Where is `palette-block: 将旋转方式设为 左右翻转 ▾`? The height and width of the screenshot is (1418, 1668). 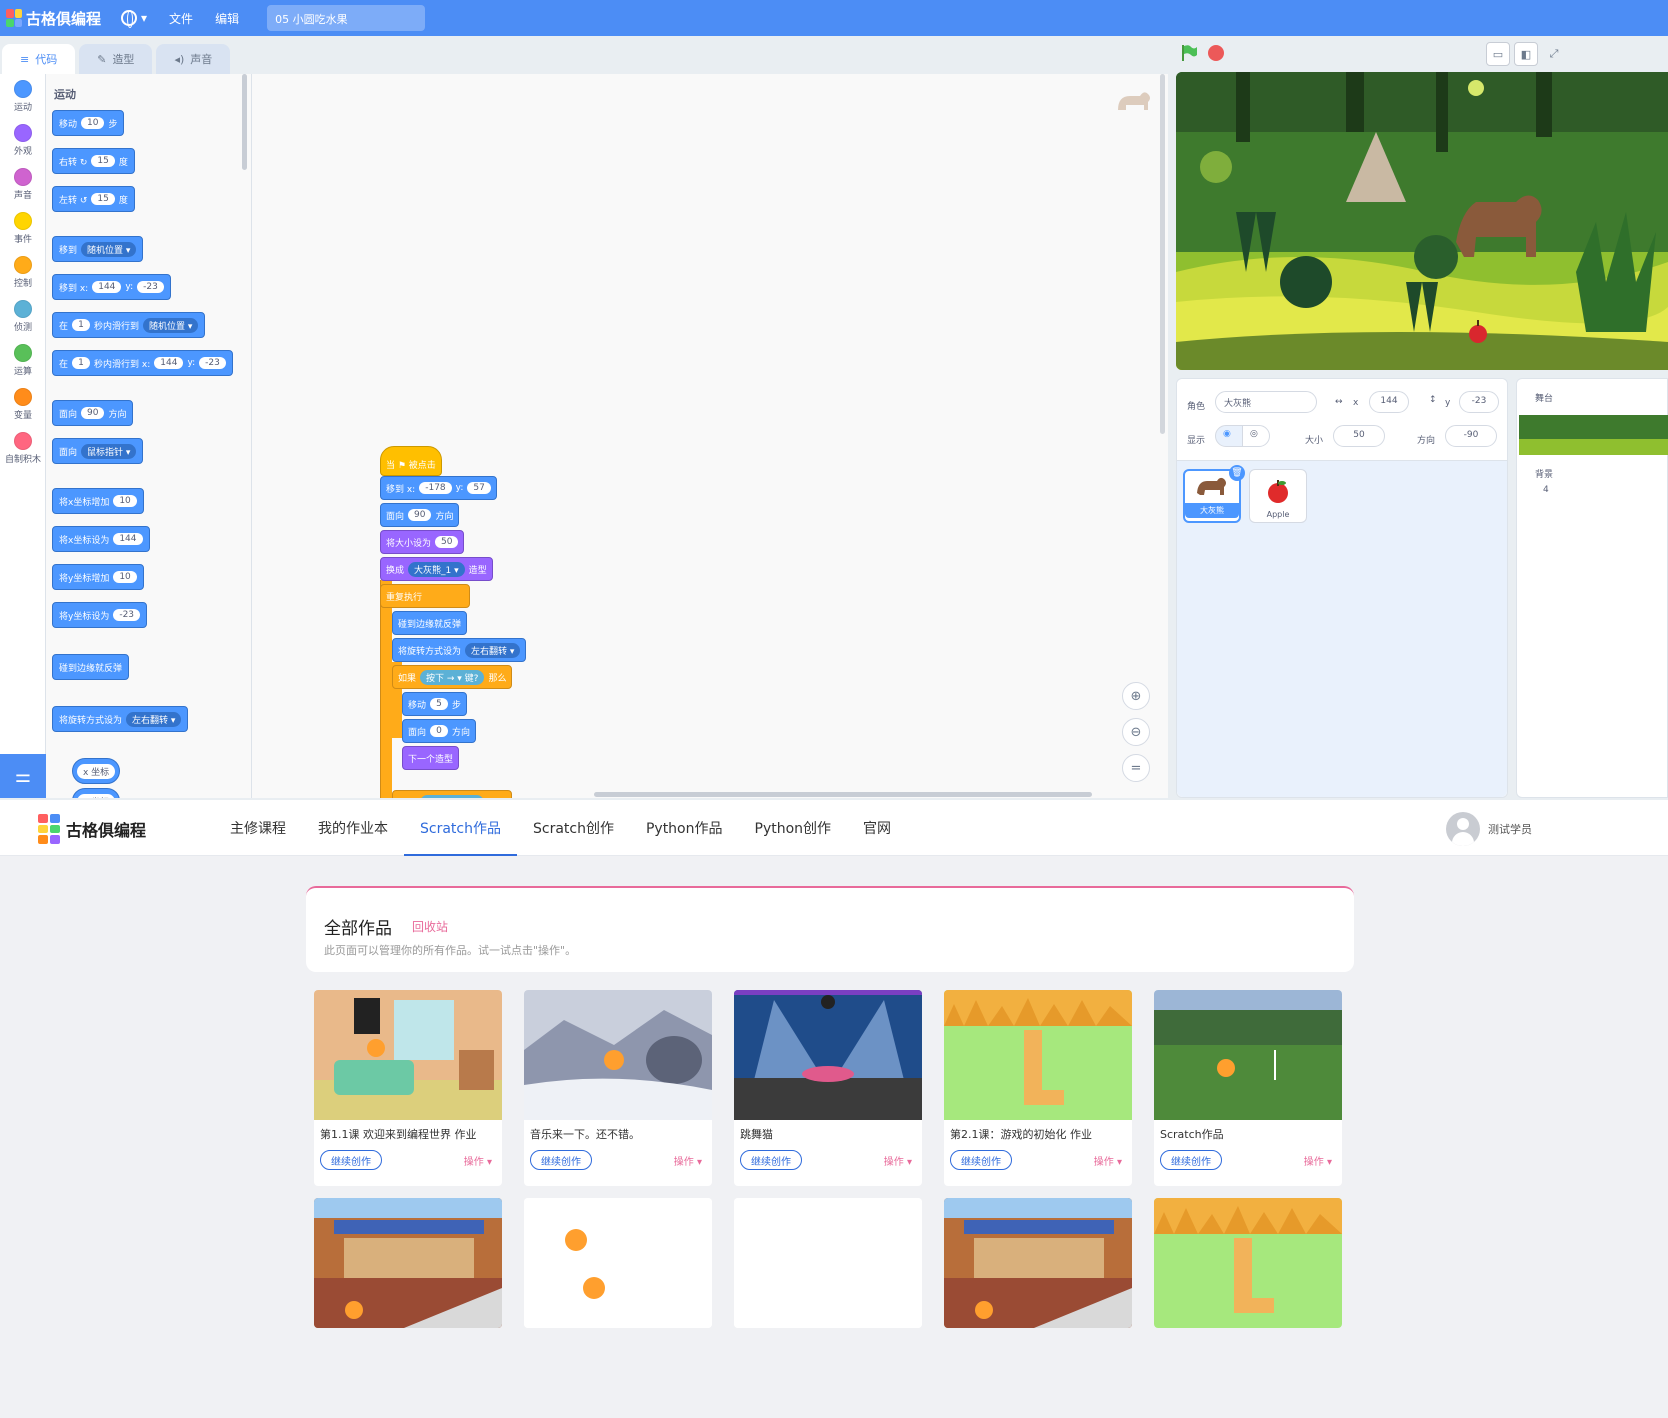 palette-block: 将旋转方式设为 左右翻转 ▾ is located at coordinates (120, 719).